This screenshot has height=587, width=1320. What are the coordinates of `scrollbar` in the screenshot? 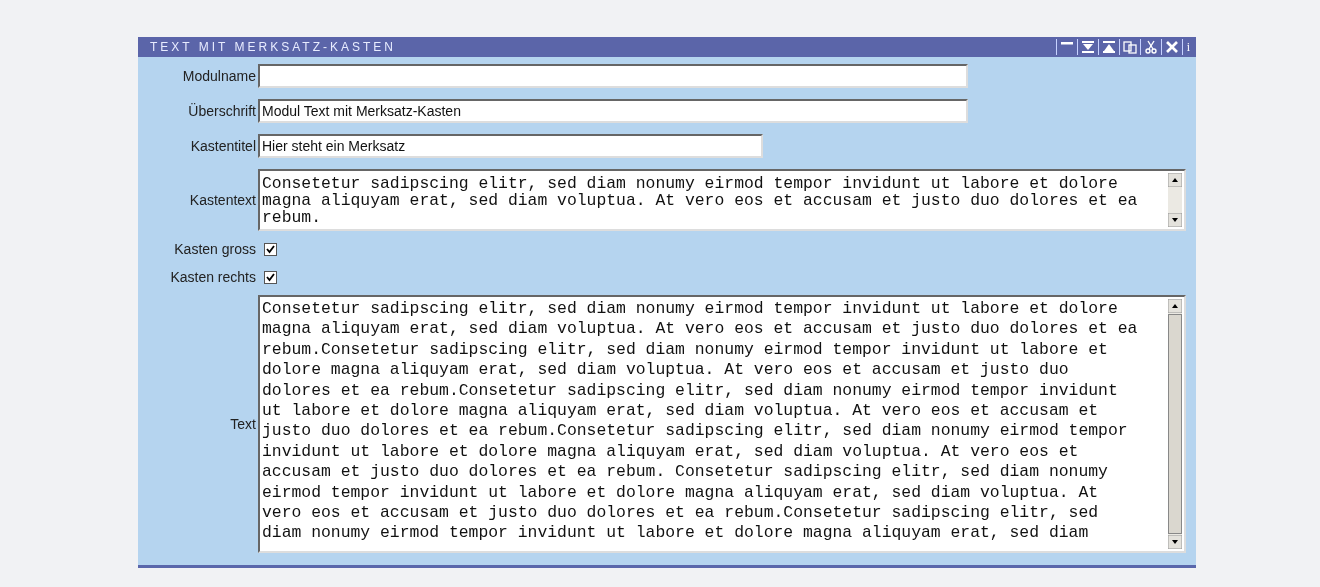 It's located at (1175, 200).